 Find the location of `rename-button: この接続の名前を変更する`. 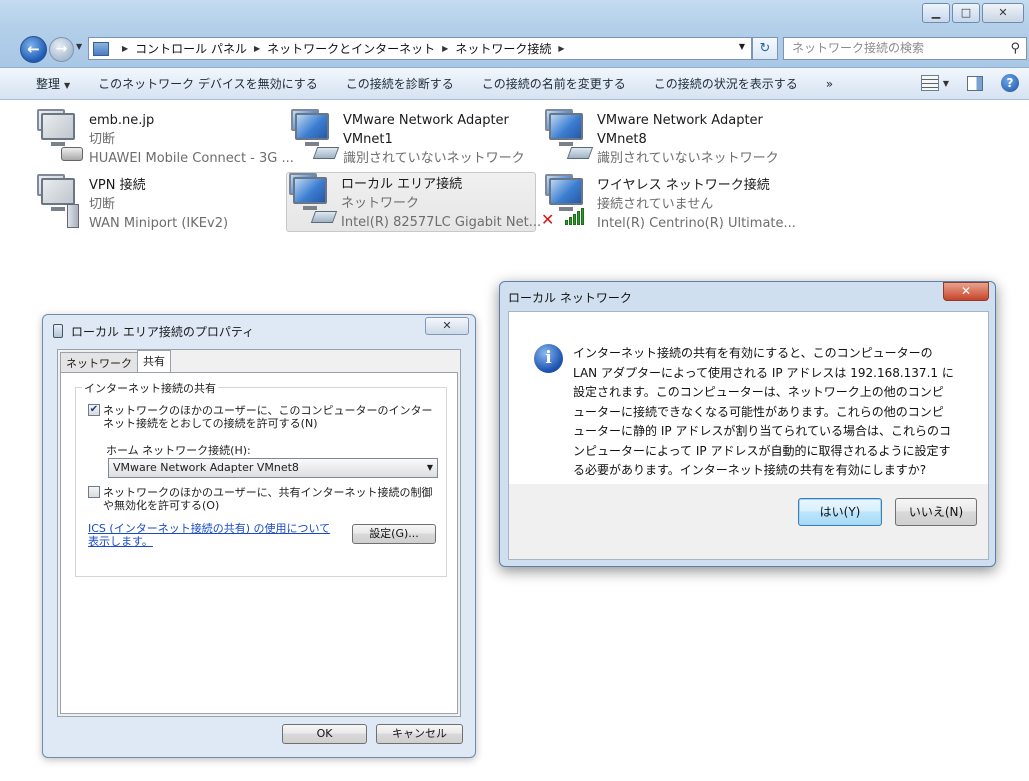

rename-button: この接続の名前を変更する is located at coordinates (554, 83).